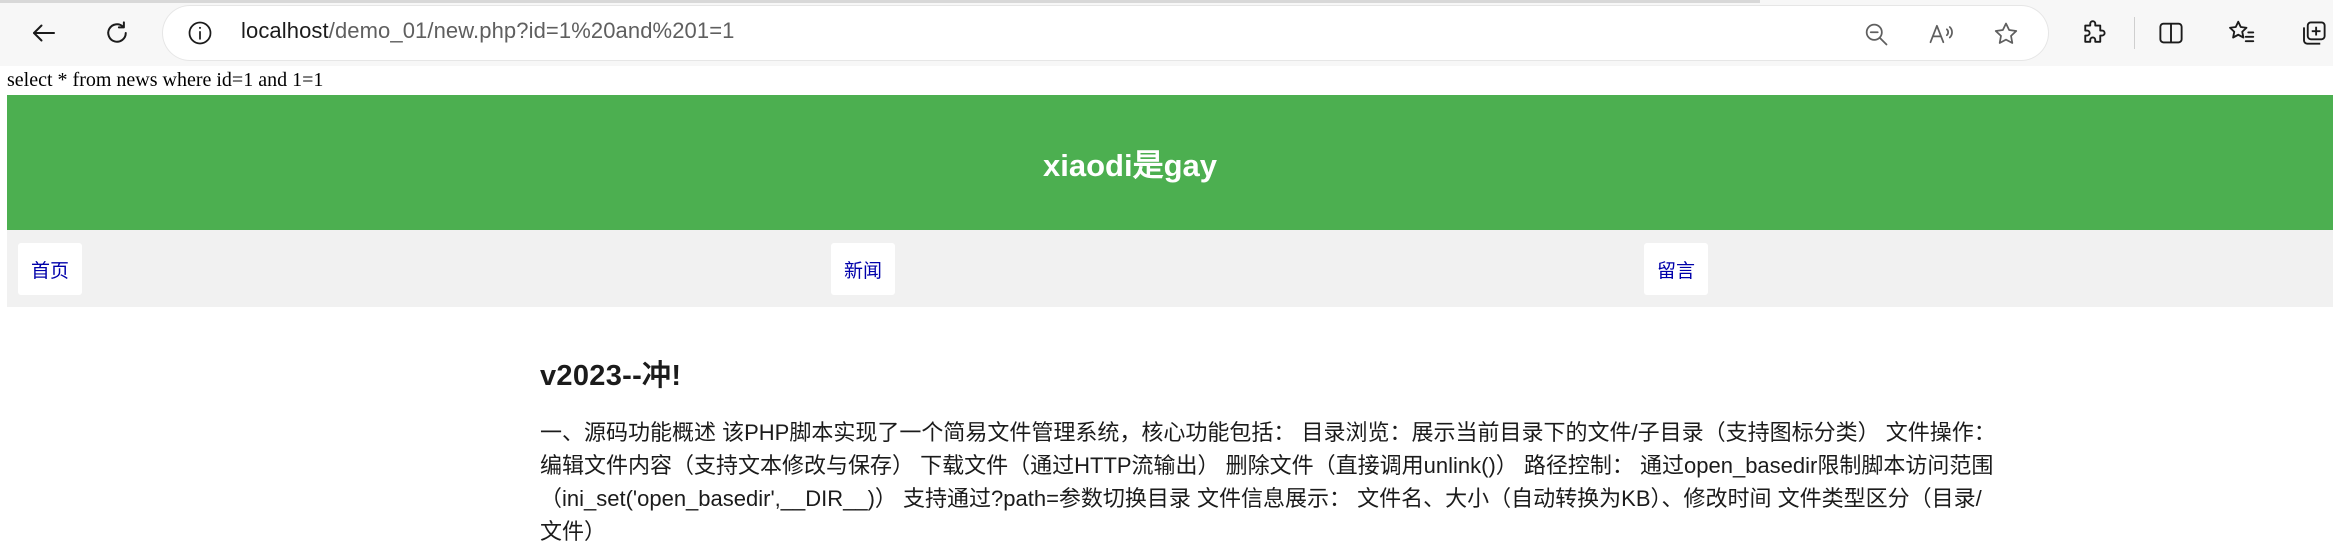 Image resolution: width=2333 pixels, height=548 pixels. I want to click on read-aloud-icon, so click(1941, 34).